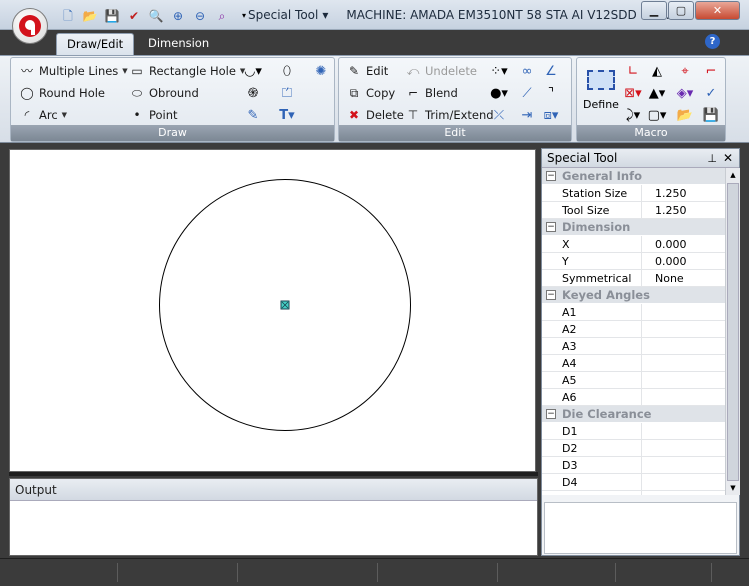  I want to click on mirror-icon: ◭, so click(657, 71).